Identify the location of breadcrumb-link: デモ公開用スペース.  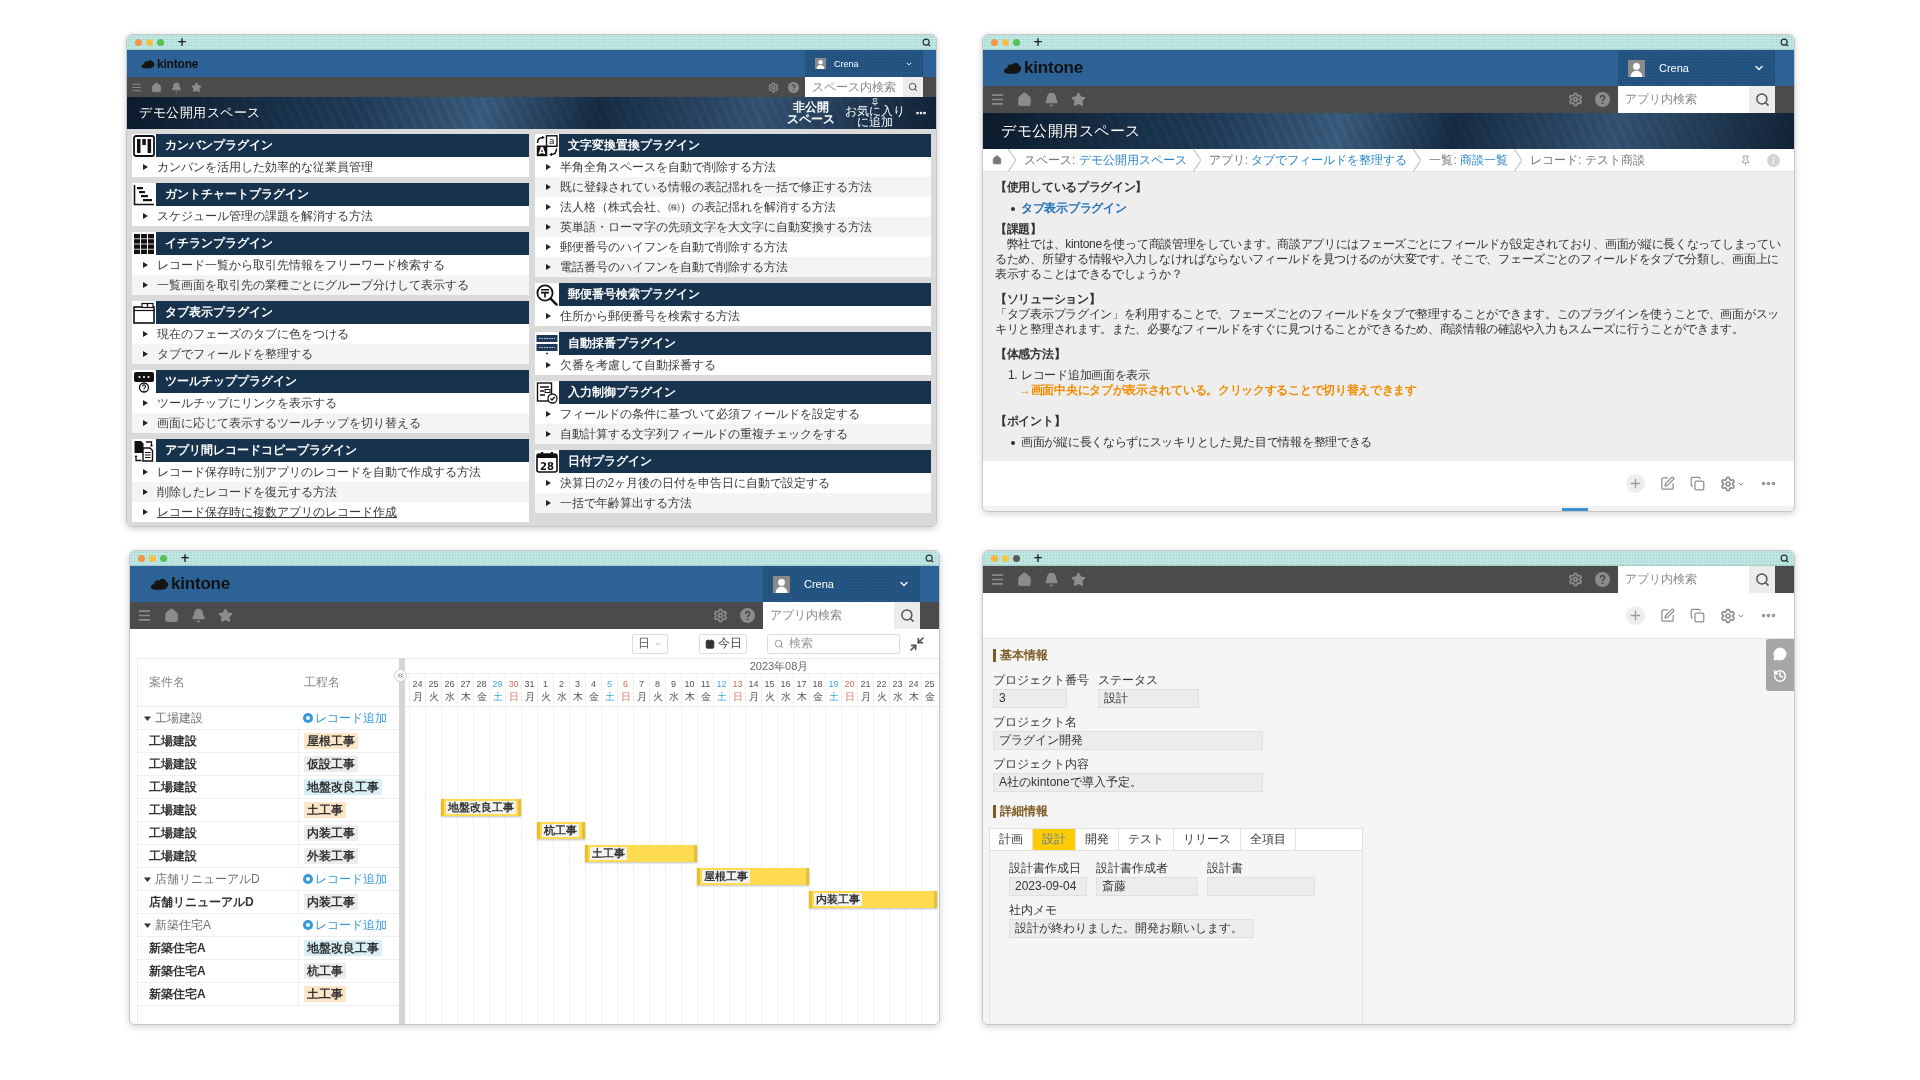
(1132, 159).